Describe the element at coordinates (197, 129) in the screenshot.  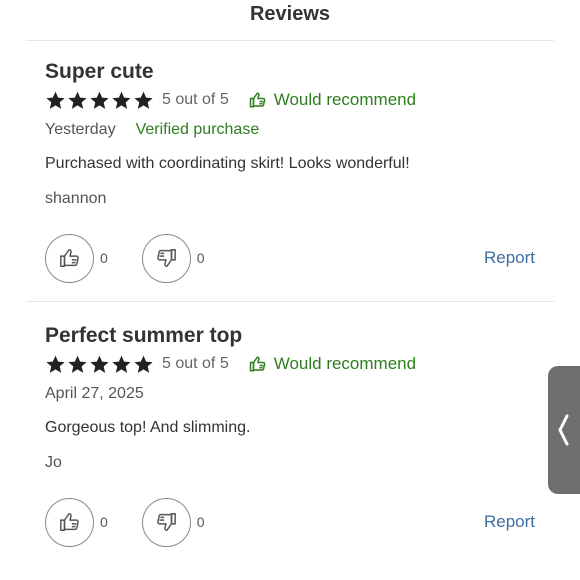
I see `verified-purchase-badge: Verified purchase` at that location.